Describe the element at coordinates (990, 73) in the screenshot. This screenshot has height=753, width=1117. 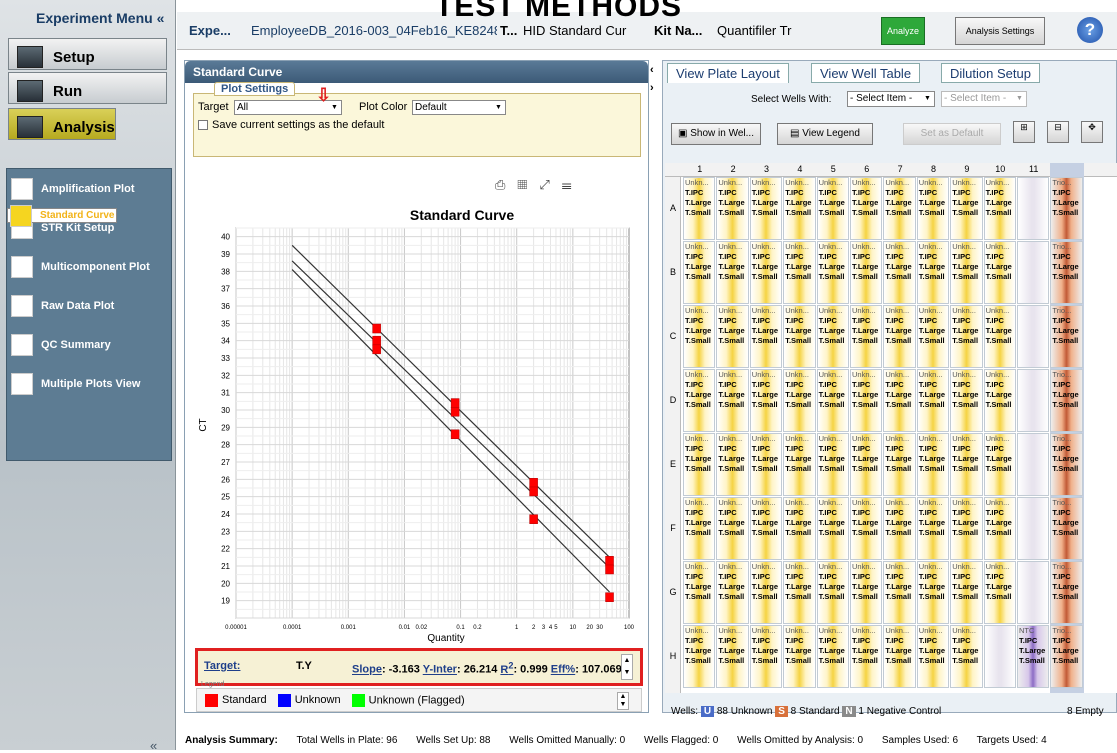
I see `tab-dilution-setup: Dilution Setup` at that location.